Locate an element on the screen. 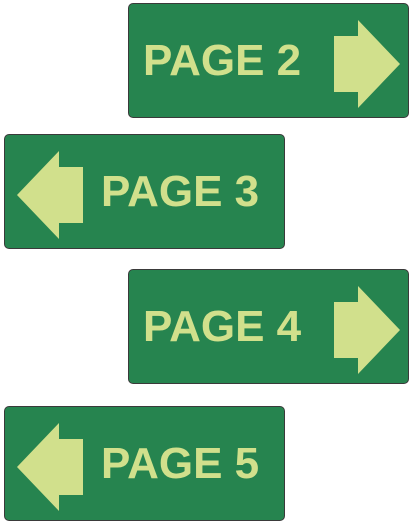 The height and width of the screenshot is (527, 414). page-5-button: PAGE 5 is located at coordinates (144, 463).